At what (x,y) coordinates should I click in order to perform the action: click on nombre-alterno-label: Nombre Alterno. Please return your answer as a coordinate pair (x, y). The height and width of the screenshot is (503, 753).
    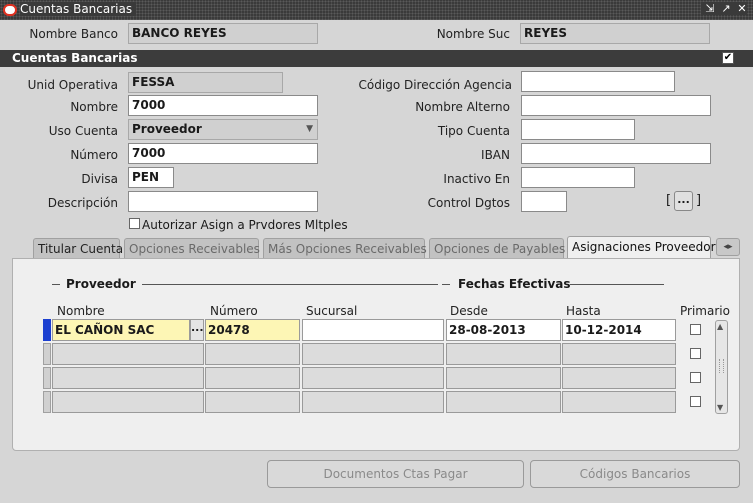
    Looking at the image, I should click on (462, 107).